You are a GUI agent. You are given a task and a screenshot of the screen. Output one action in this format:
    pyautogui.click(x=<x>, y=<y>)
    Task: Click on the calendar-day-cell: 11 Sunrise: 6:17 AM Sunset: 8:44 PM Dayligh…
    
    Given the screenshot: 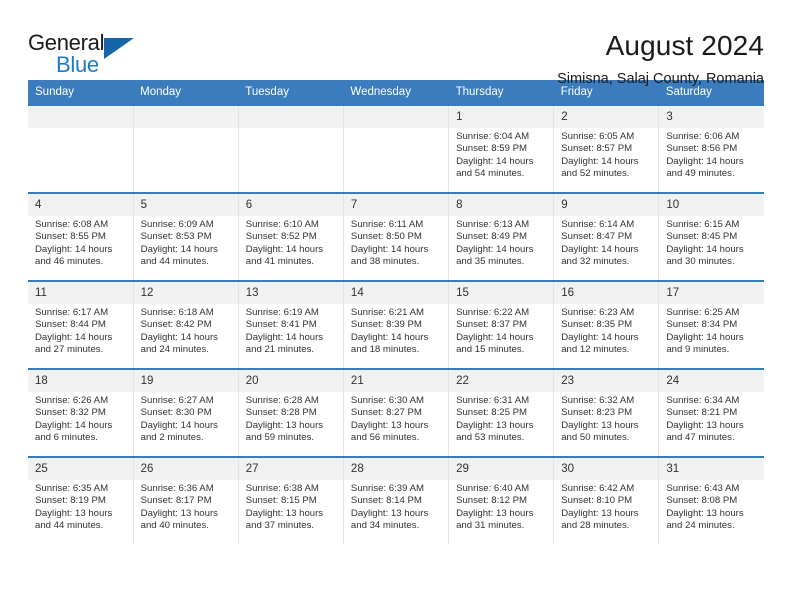 What is the action you would take?
    pyautogui.click(x=81, y=324)
    